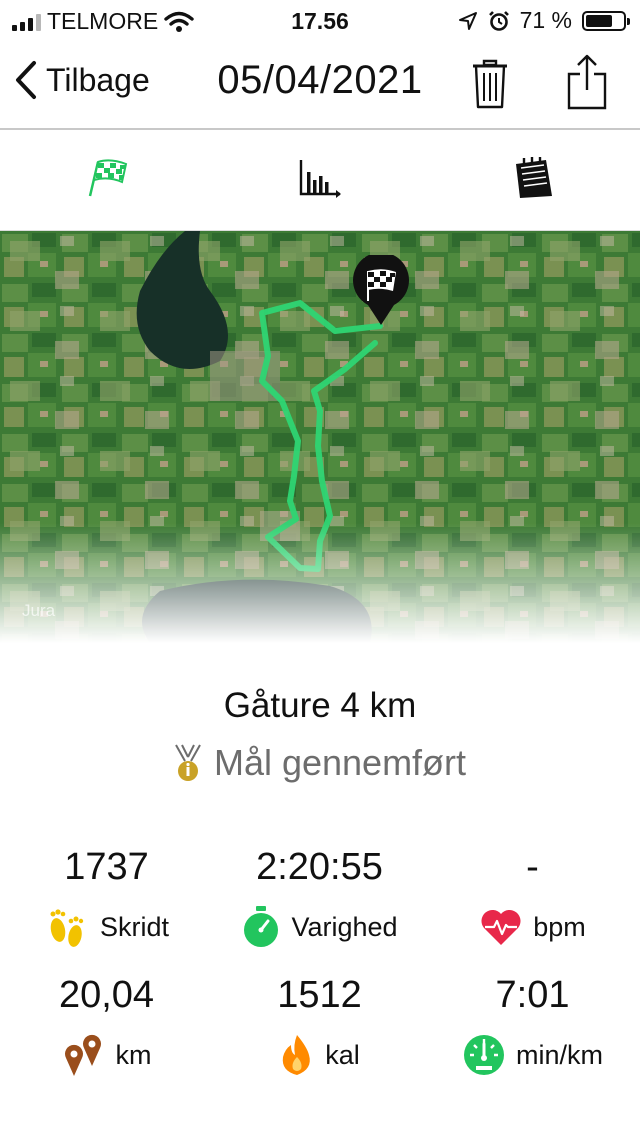 The width and height of the screenshot is (640, 1136). What do you see at coordinates (134, 926) in the screenshot?
I see `stat-label: Skridt` at bounding box center [134, 926].